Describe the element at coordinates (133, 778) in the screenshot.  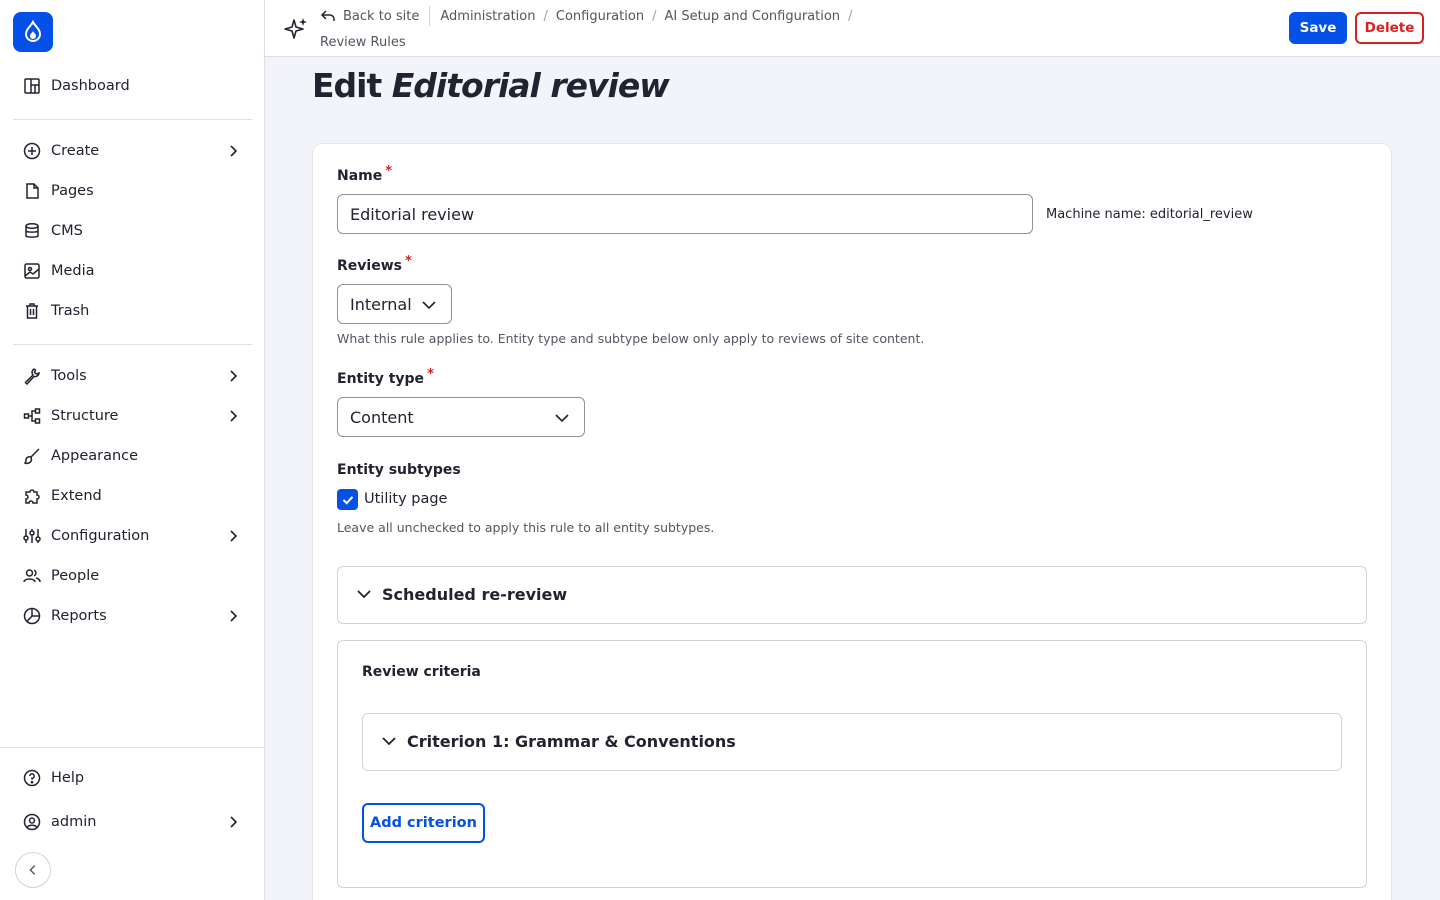
I see `sidebar-item-help: Help` at that location.